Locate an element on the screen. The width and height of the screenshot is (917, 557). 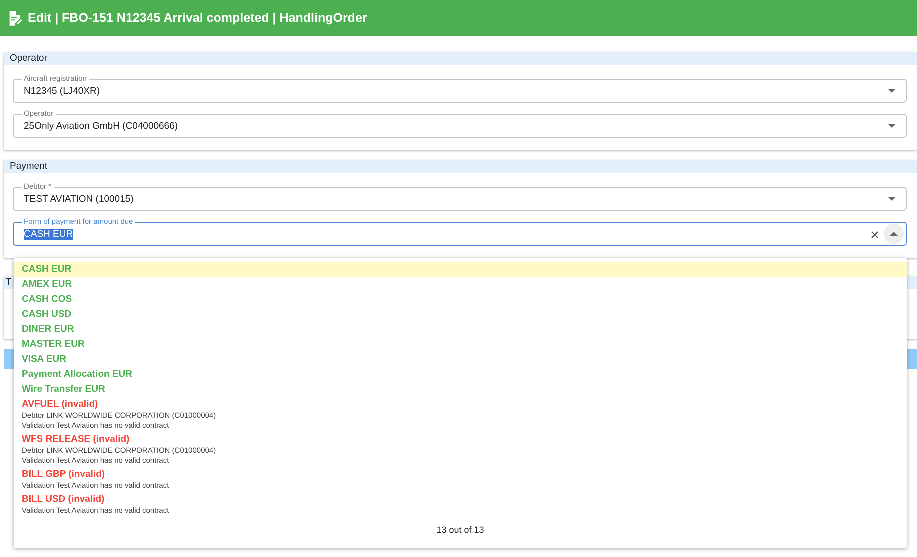
option-label: DINER EUR is located at coordinates (49, 329).